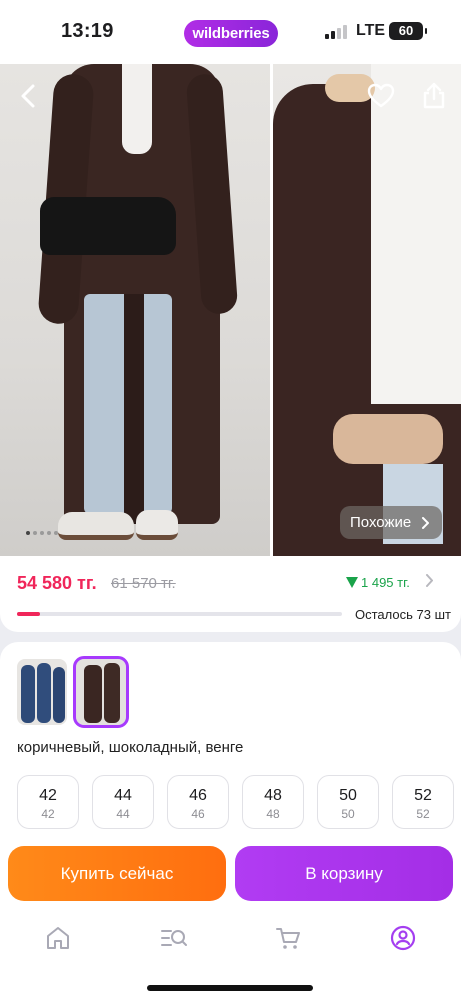  What do you see at coordinates (198, 814) in the screenshot?
I see `size-ru: 46` at bounding box center [198, 814].